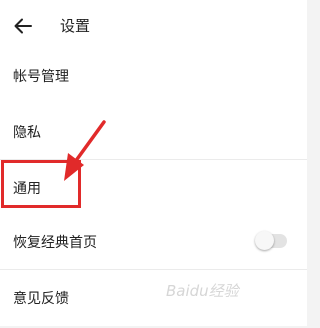 The height and width of the screenshot is (328, 320). I want to click on general-label: 通用, so click(27, 189).